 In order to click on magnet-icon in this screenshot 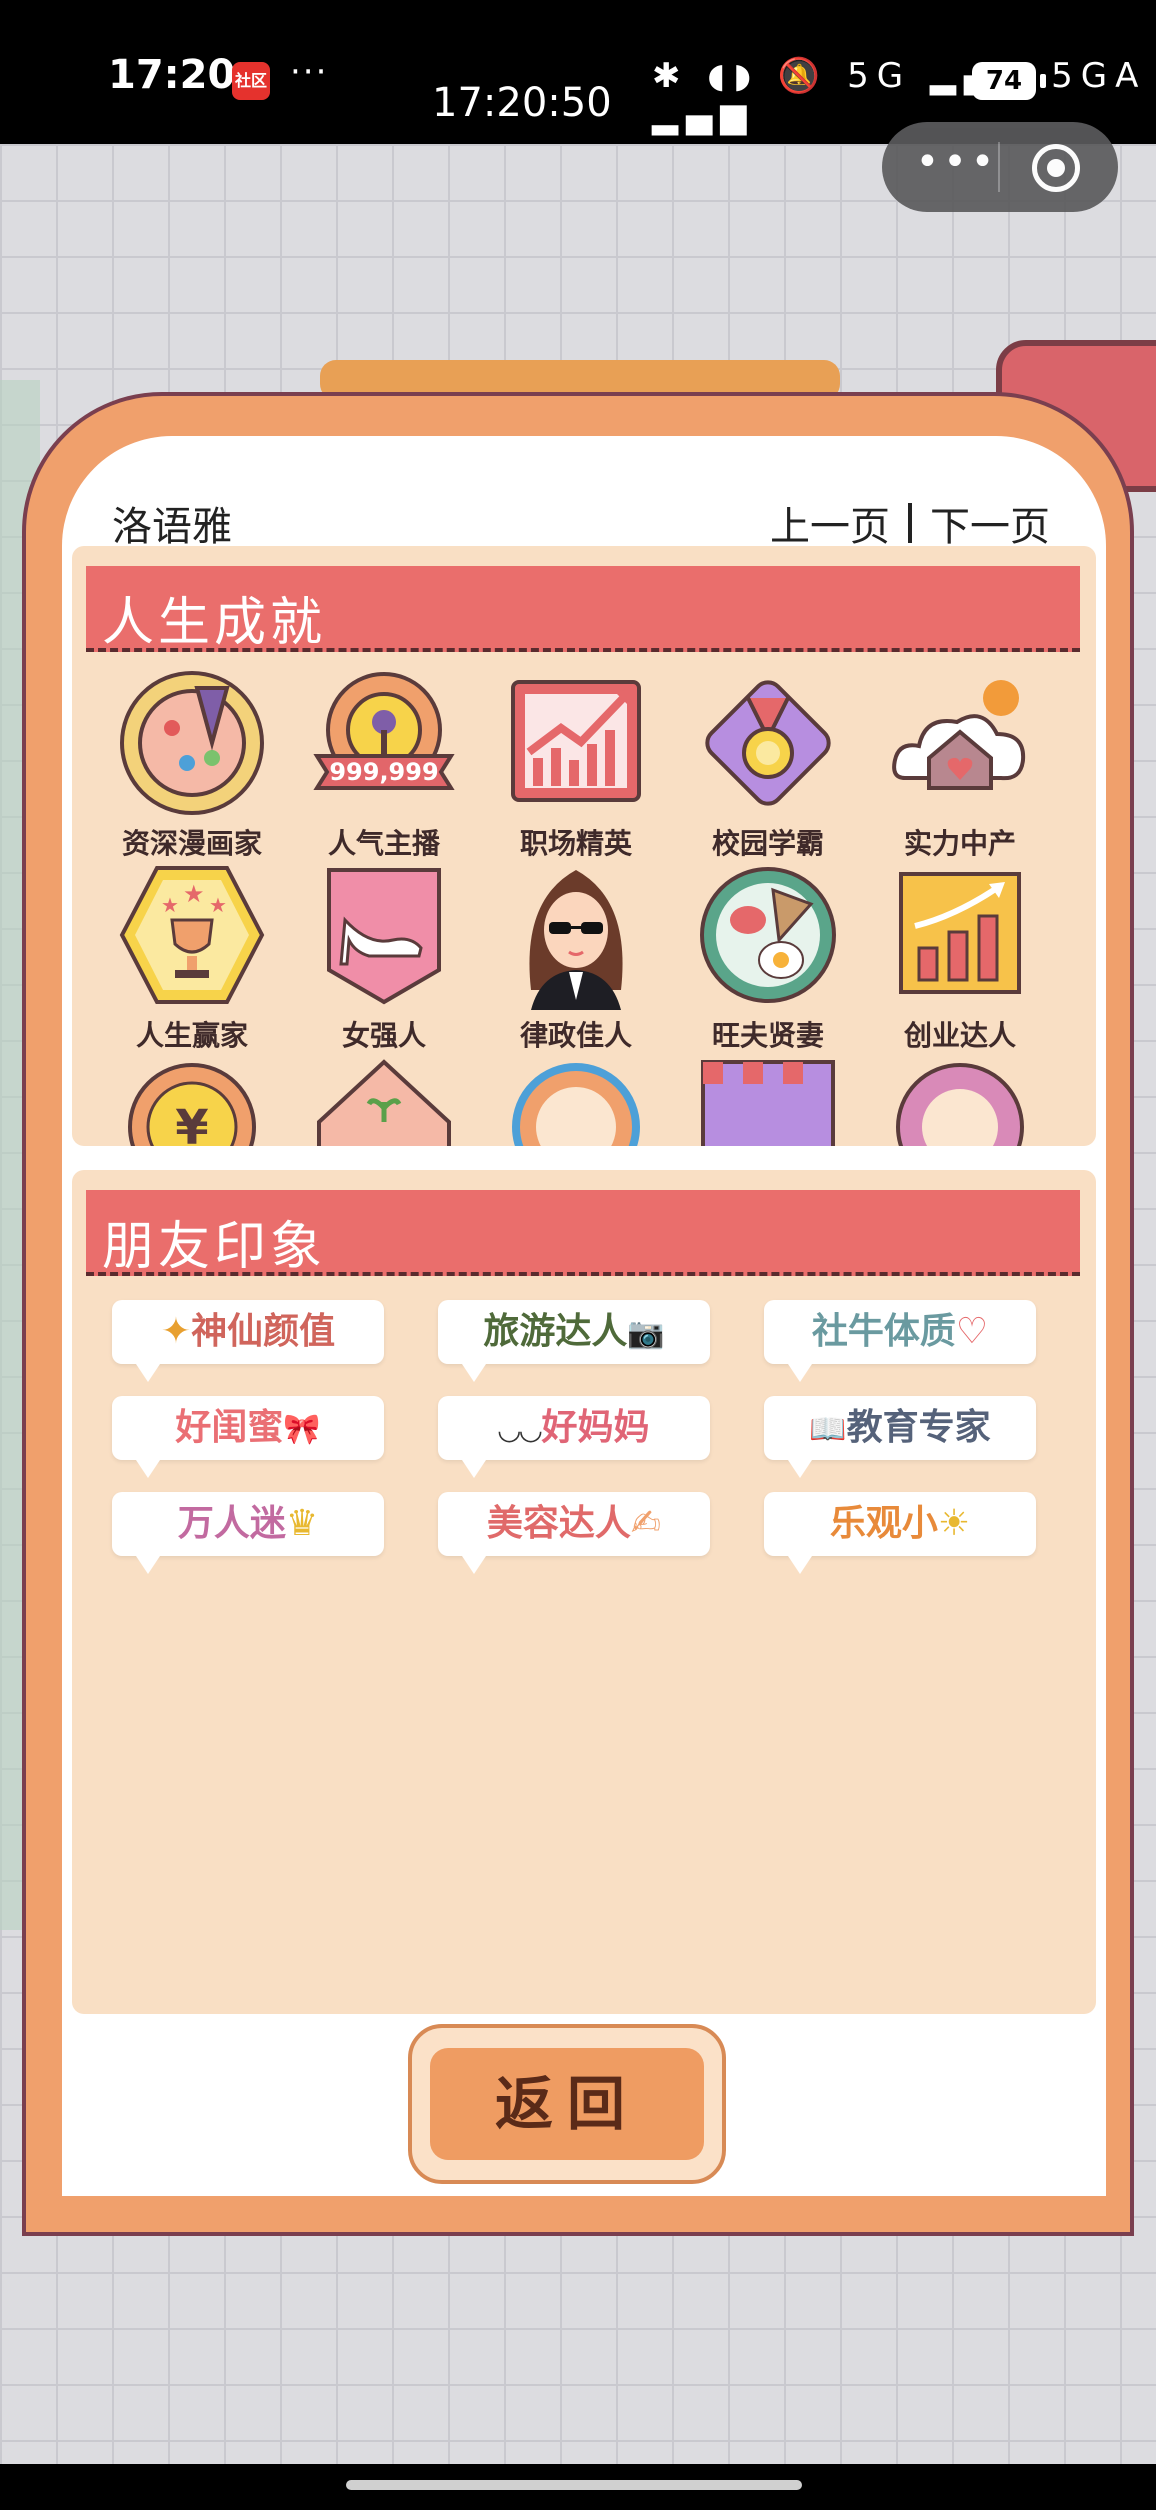, I will do `click(960, 1099)`.